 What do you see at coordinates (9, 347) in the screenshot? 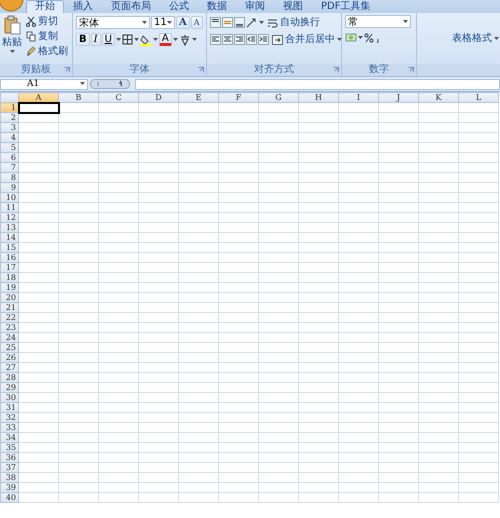
I see `row-header: 25` at bounding box center [9, 347].